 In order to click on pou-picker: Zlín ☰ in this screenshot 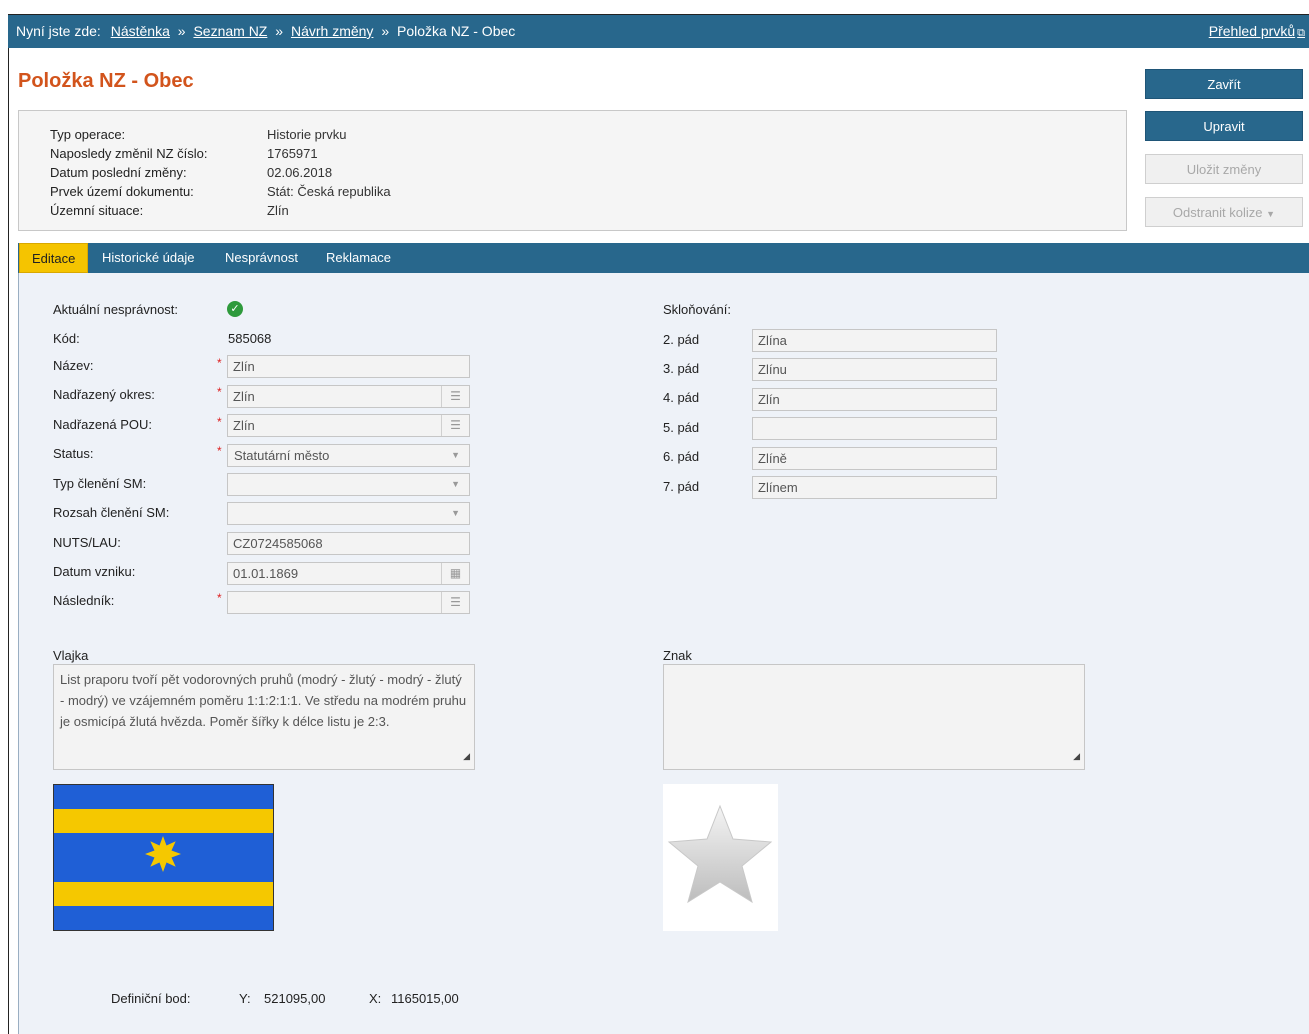, I will do `click(348, 425)`.